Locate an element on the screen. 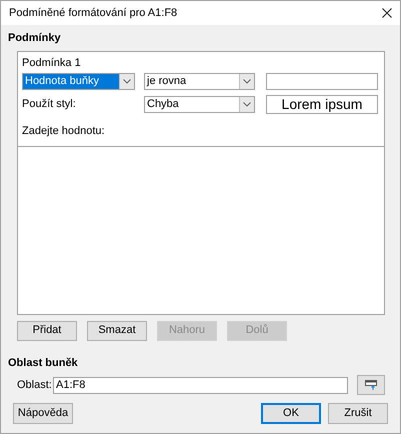 The width and height of the screenshot is (401, 434). style-preview: Lorem ipsum is located at coordinates (322, 104).